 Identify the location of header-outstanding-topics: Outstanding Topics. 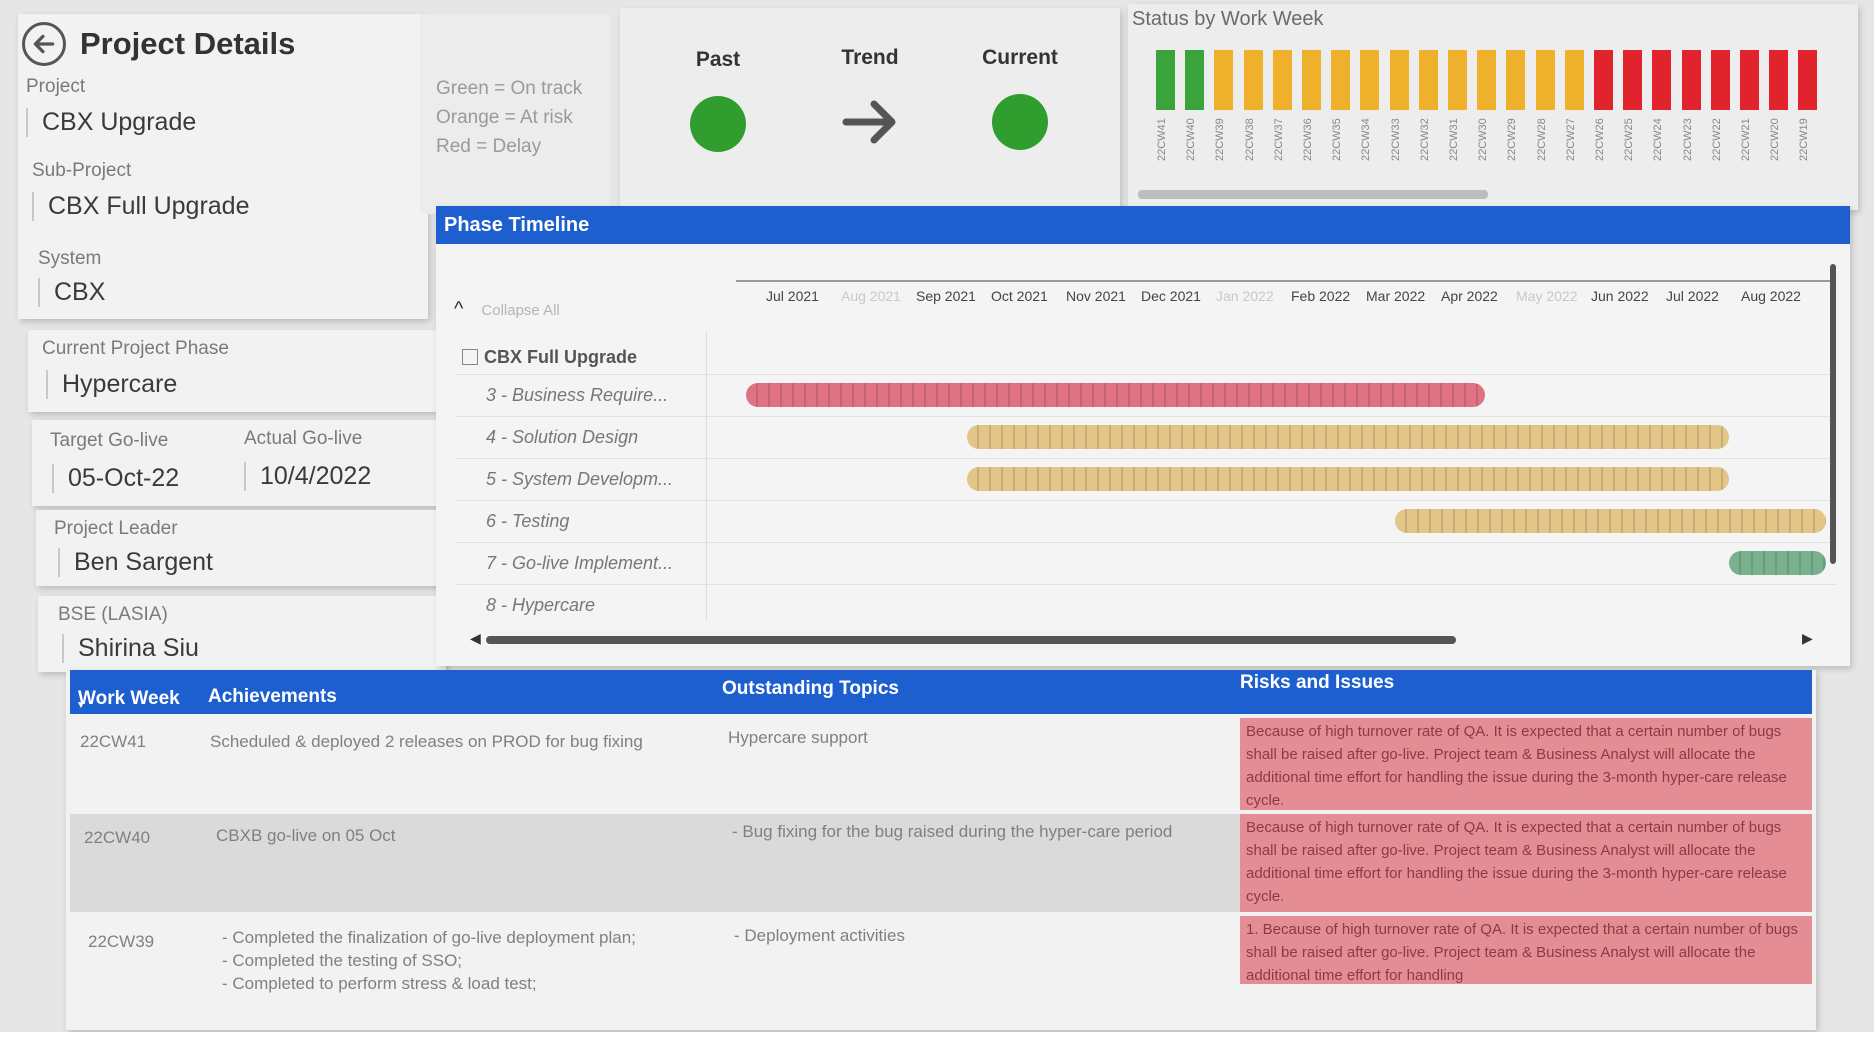
(810, 689).